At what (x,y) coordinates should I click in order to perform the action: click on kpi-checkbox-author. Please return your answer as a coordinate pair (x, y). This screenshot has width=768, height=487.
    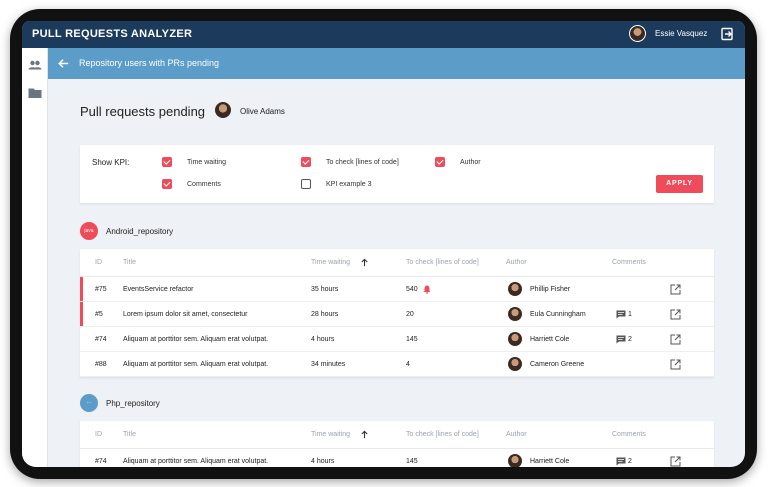
    Looking at the image, I should click on (440, 162).